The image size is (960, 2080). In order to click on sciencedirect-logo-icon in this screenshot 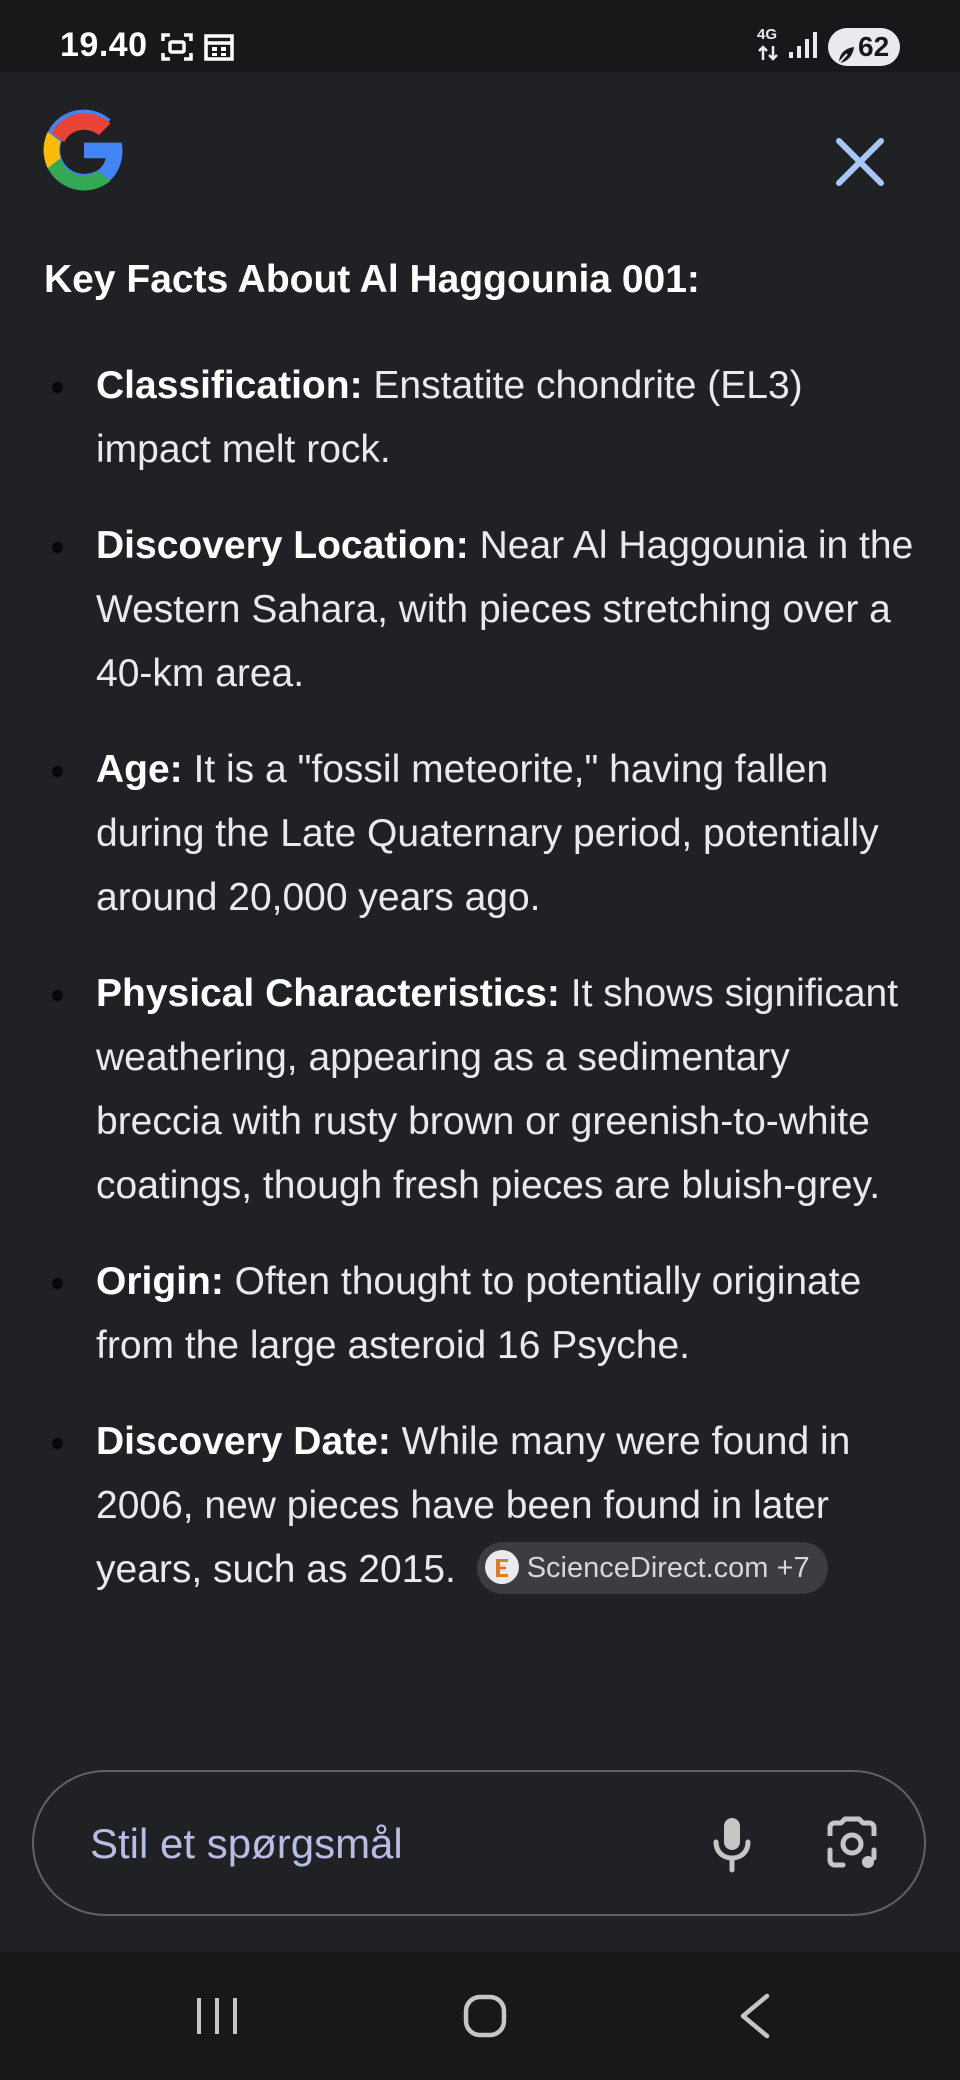, I will do `click(501, 1567)`.